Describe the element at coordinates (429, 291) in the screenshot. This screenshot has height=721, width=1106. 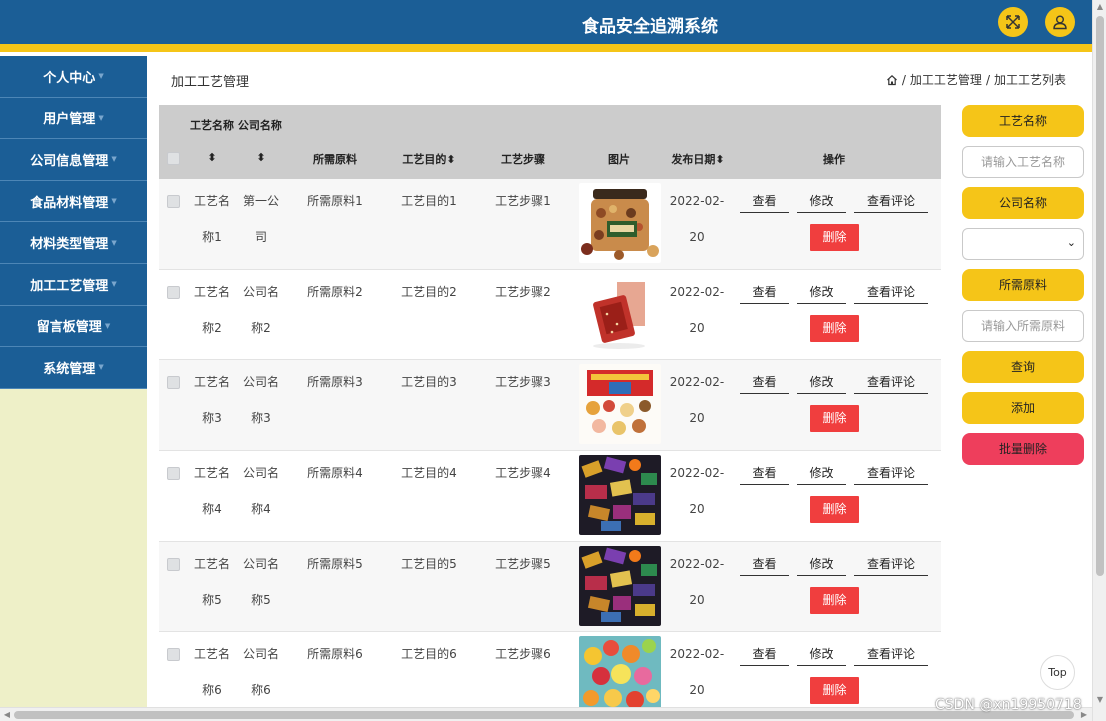
I see `purpose-cell: 工艺目的2` at that location.